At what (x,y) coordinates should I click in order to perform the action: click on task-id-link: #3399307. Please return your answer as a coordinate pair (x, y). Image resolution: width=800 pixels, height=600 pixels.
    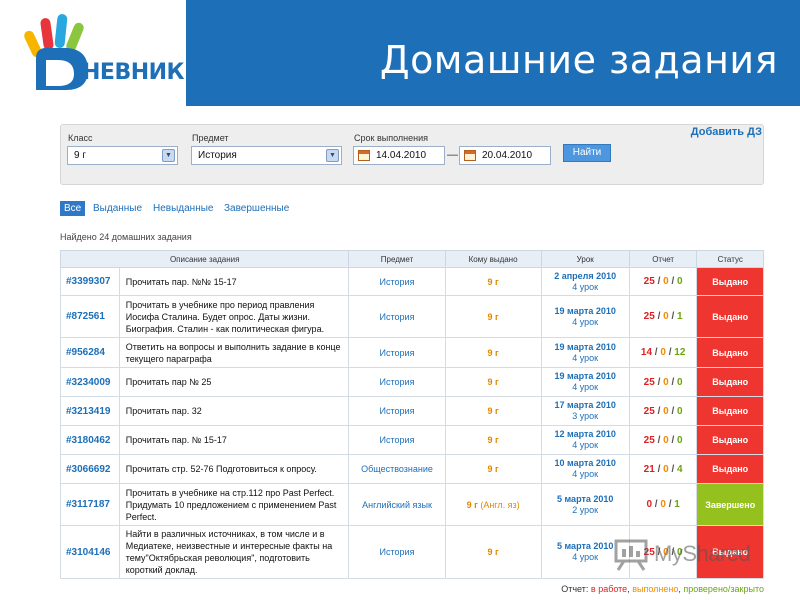
    Looking at the image, I should click on (90, 281).